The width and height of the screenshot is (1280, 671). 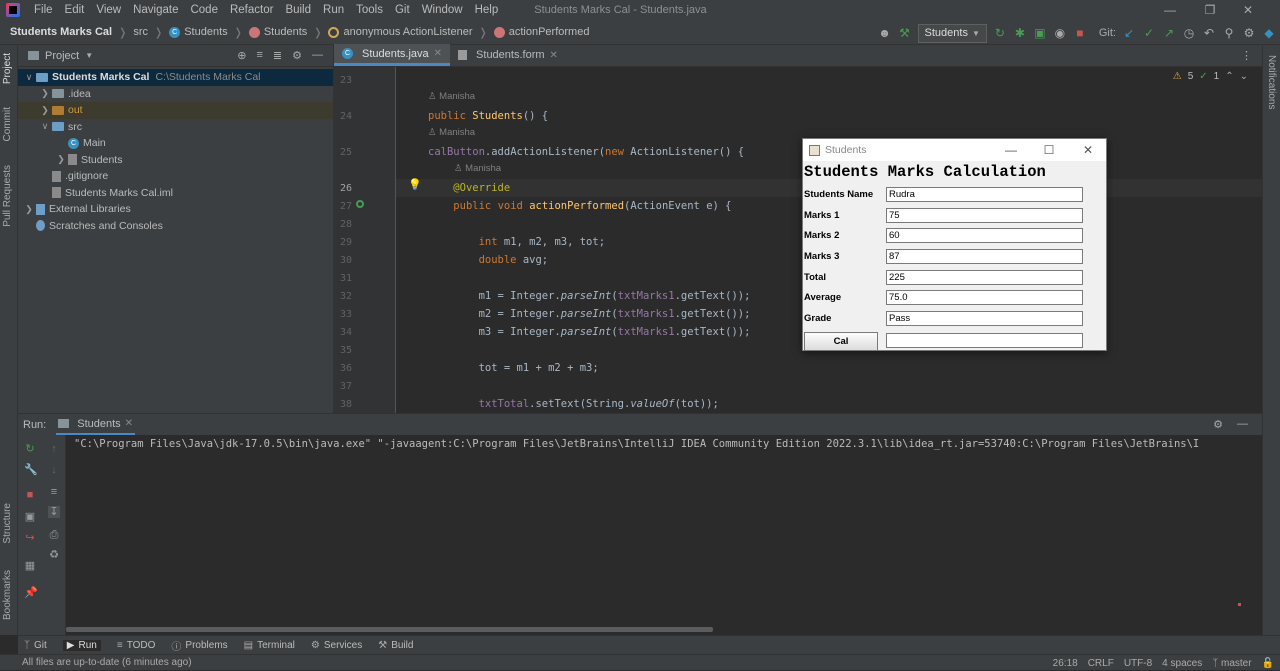 I want to click on bottom-tab-build: ⚒ Build, so click(x=395, y=645).